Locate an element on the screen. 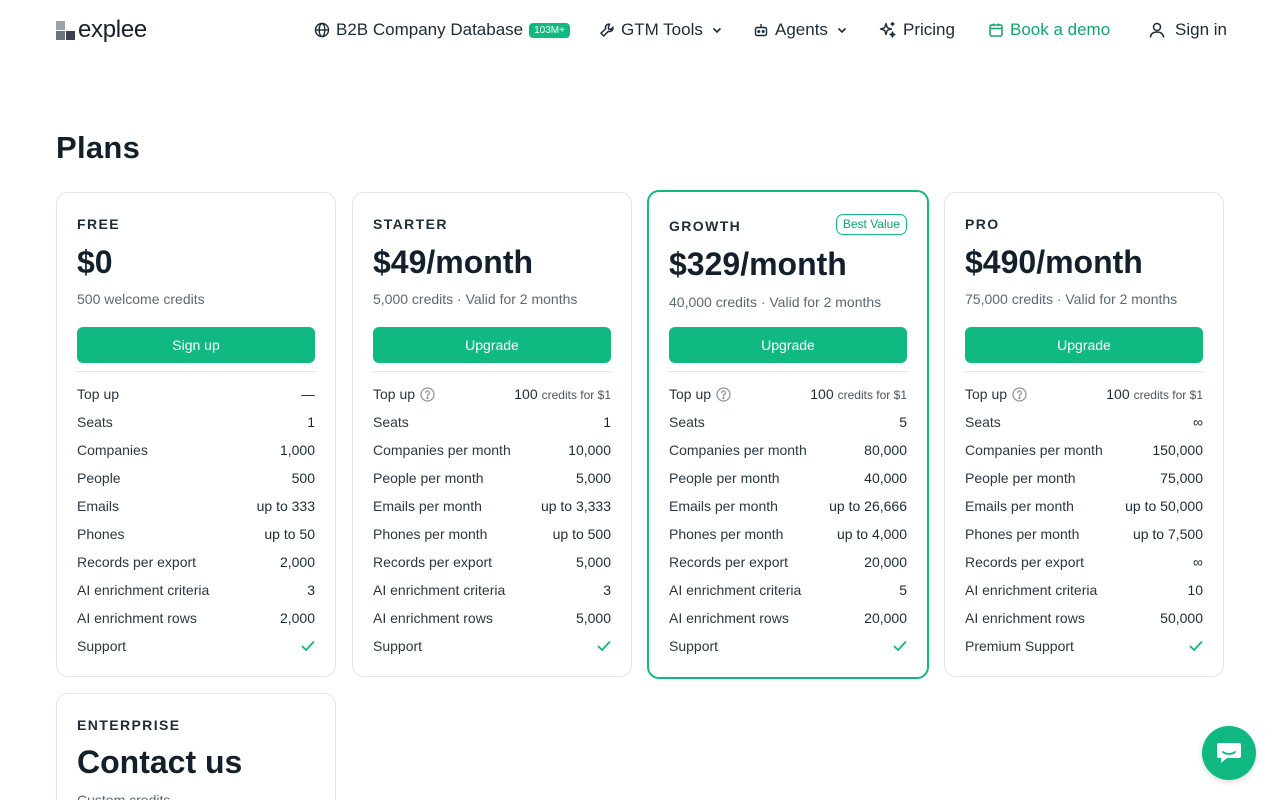 The image size is (1280, 800). plan-price: $0 is located at coordinates (95, 262).